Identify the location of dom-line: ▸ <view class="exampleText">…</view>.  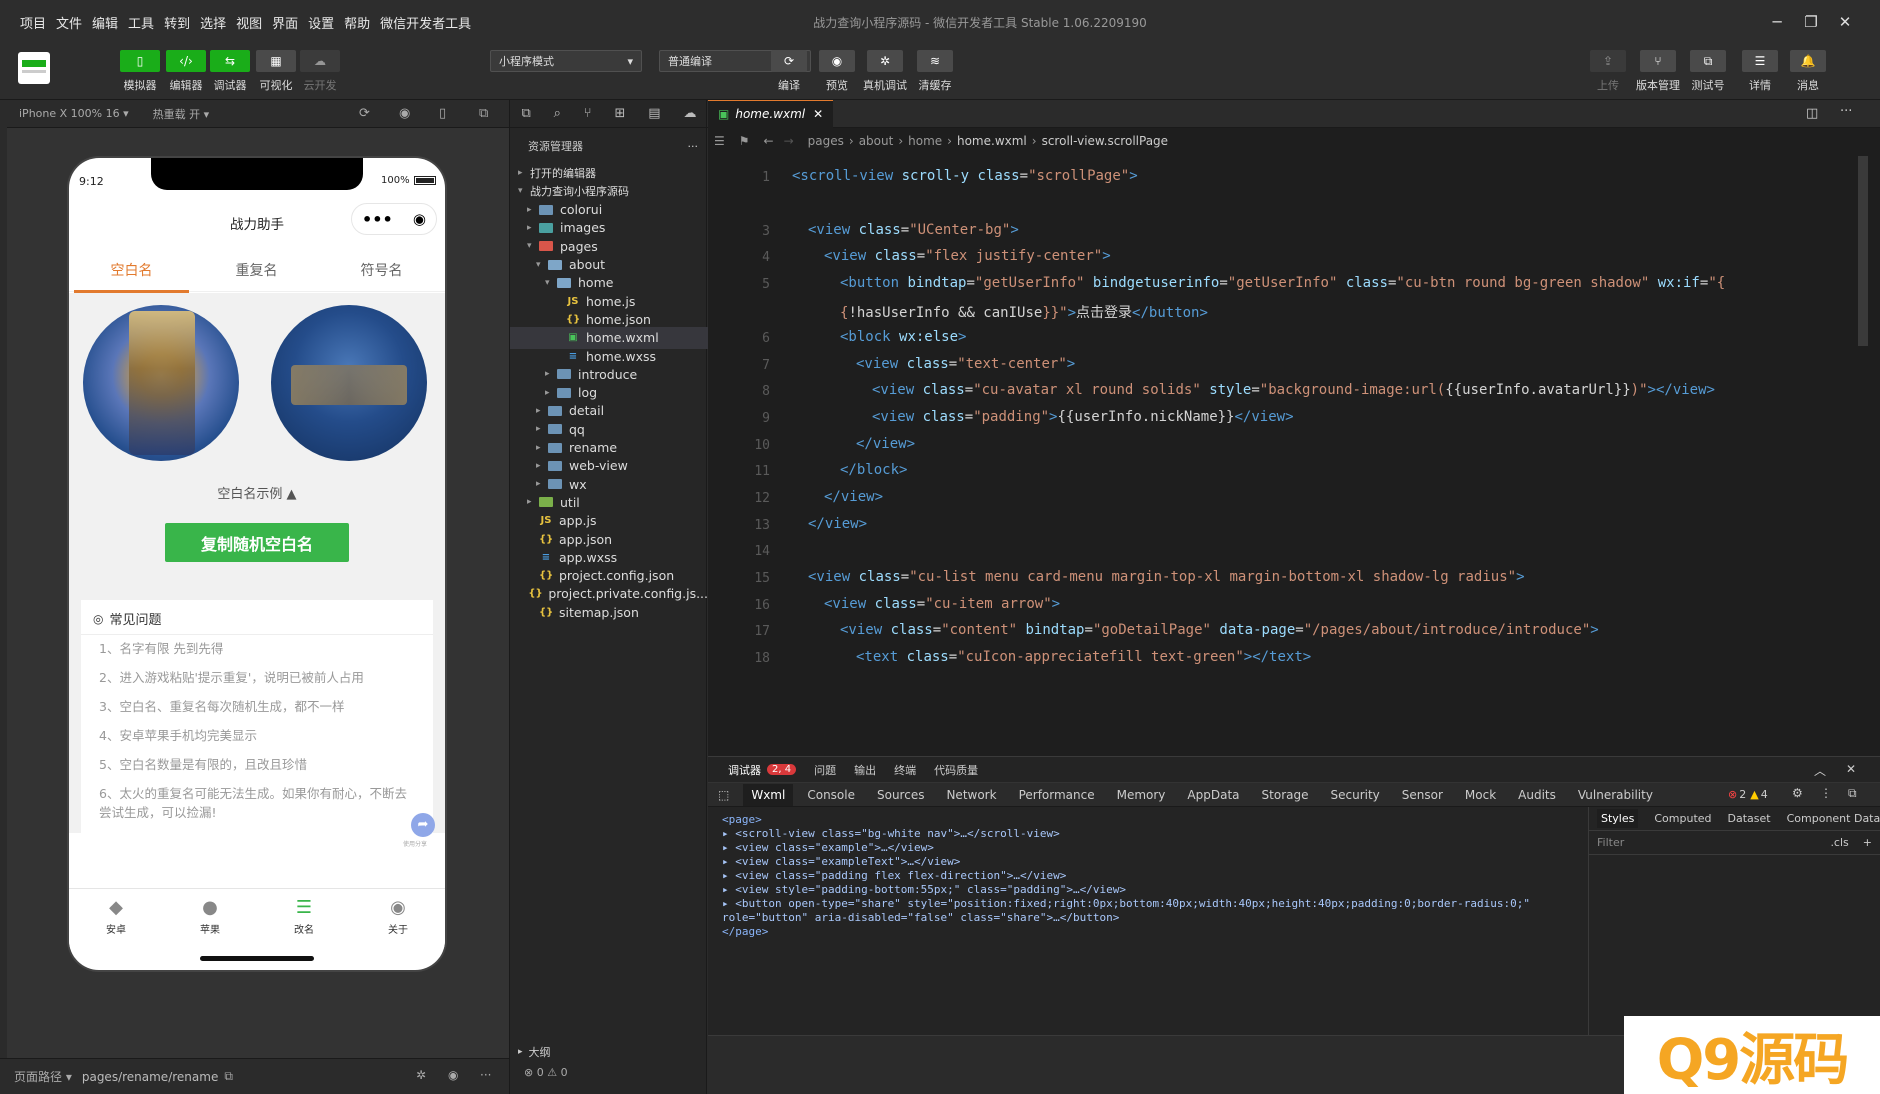
(841, 861).